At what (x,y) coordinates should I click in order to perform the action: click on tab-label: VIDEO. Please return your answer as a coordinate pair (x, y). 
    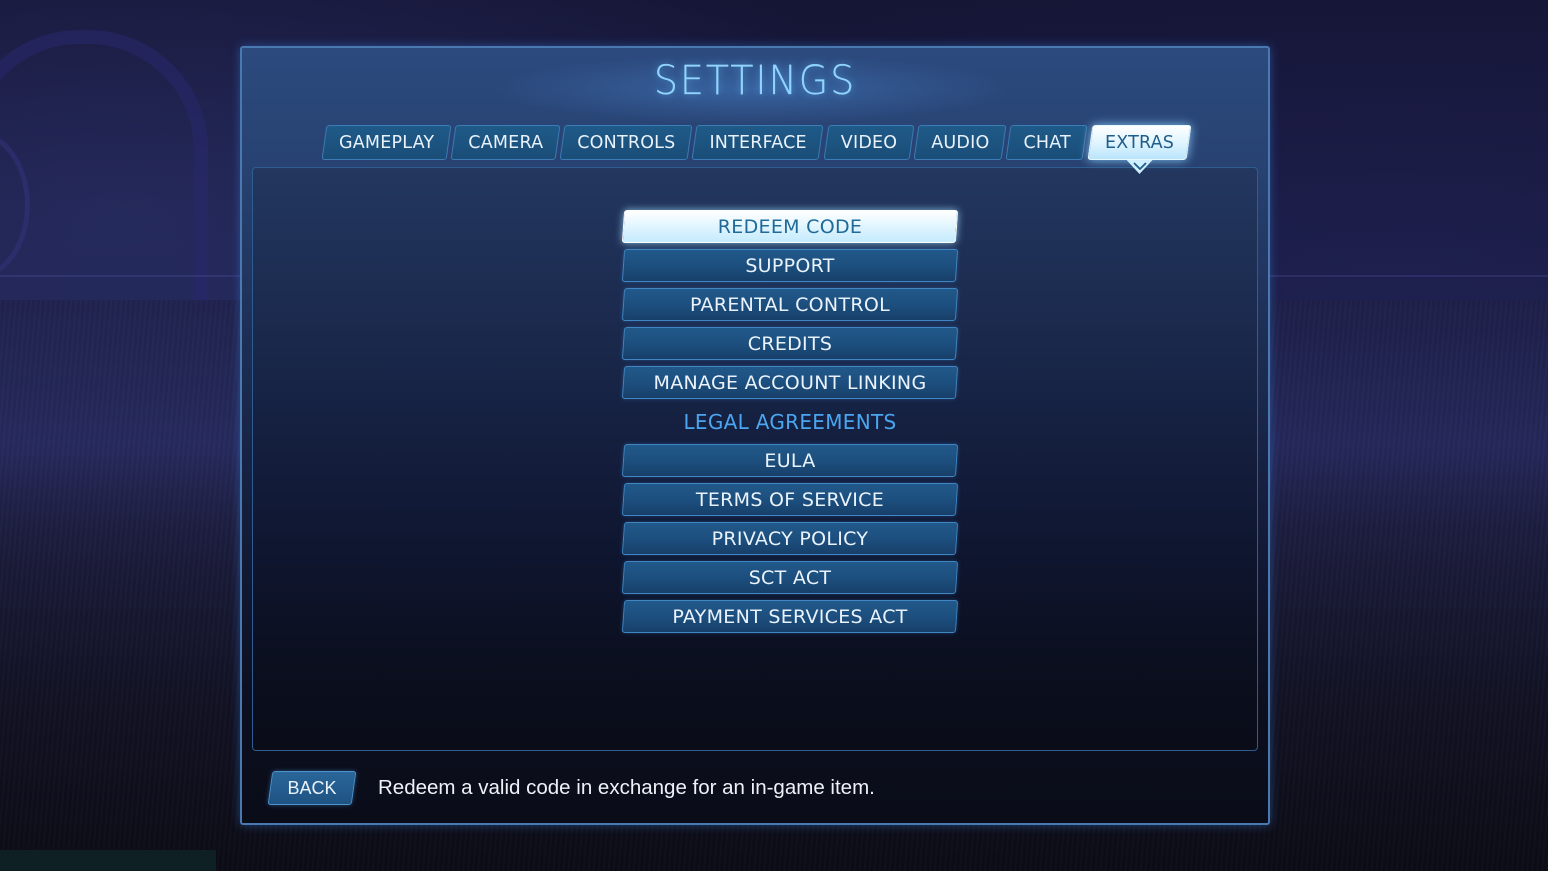
    Looking at the image, I should click on (869, 142).